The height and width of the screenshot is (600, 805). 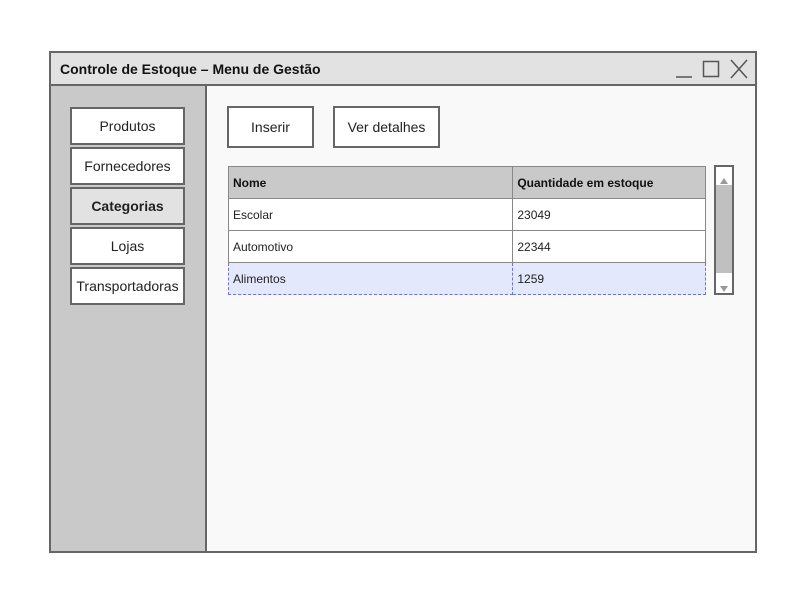 What do you see at coordinates (711, 69) in the screenshot?
I see `maximize-icon` at bounding box center [711, 69].